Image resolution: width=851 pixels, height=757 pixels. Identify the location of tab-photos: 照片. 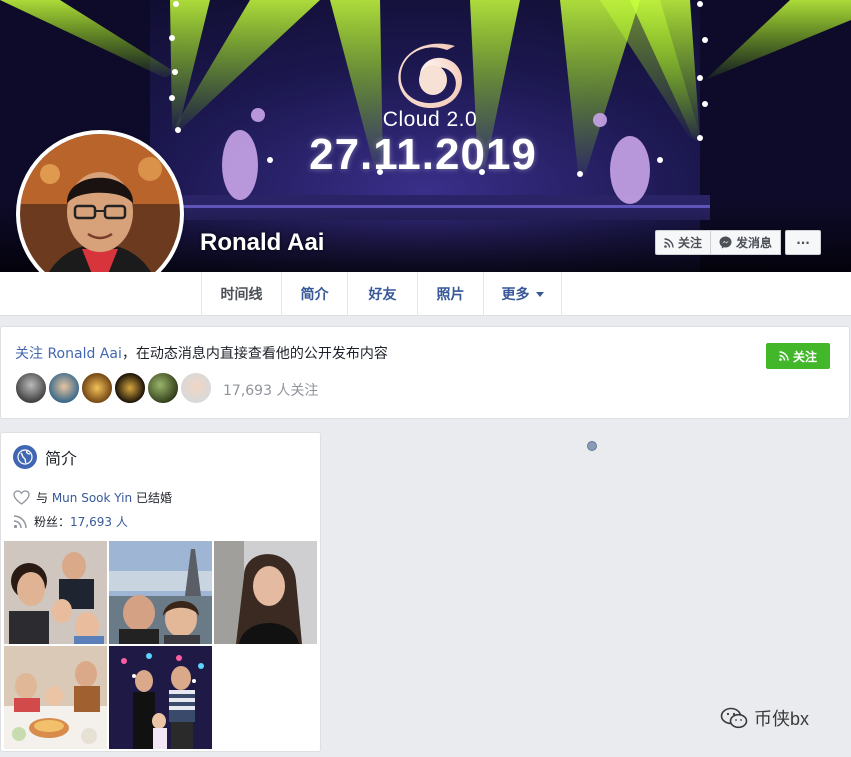
(451, 294).